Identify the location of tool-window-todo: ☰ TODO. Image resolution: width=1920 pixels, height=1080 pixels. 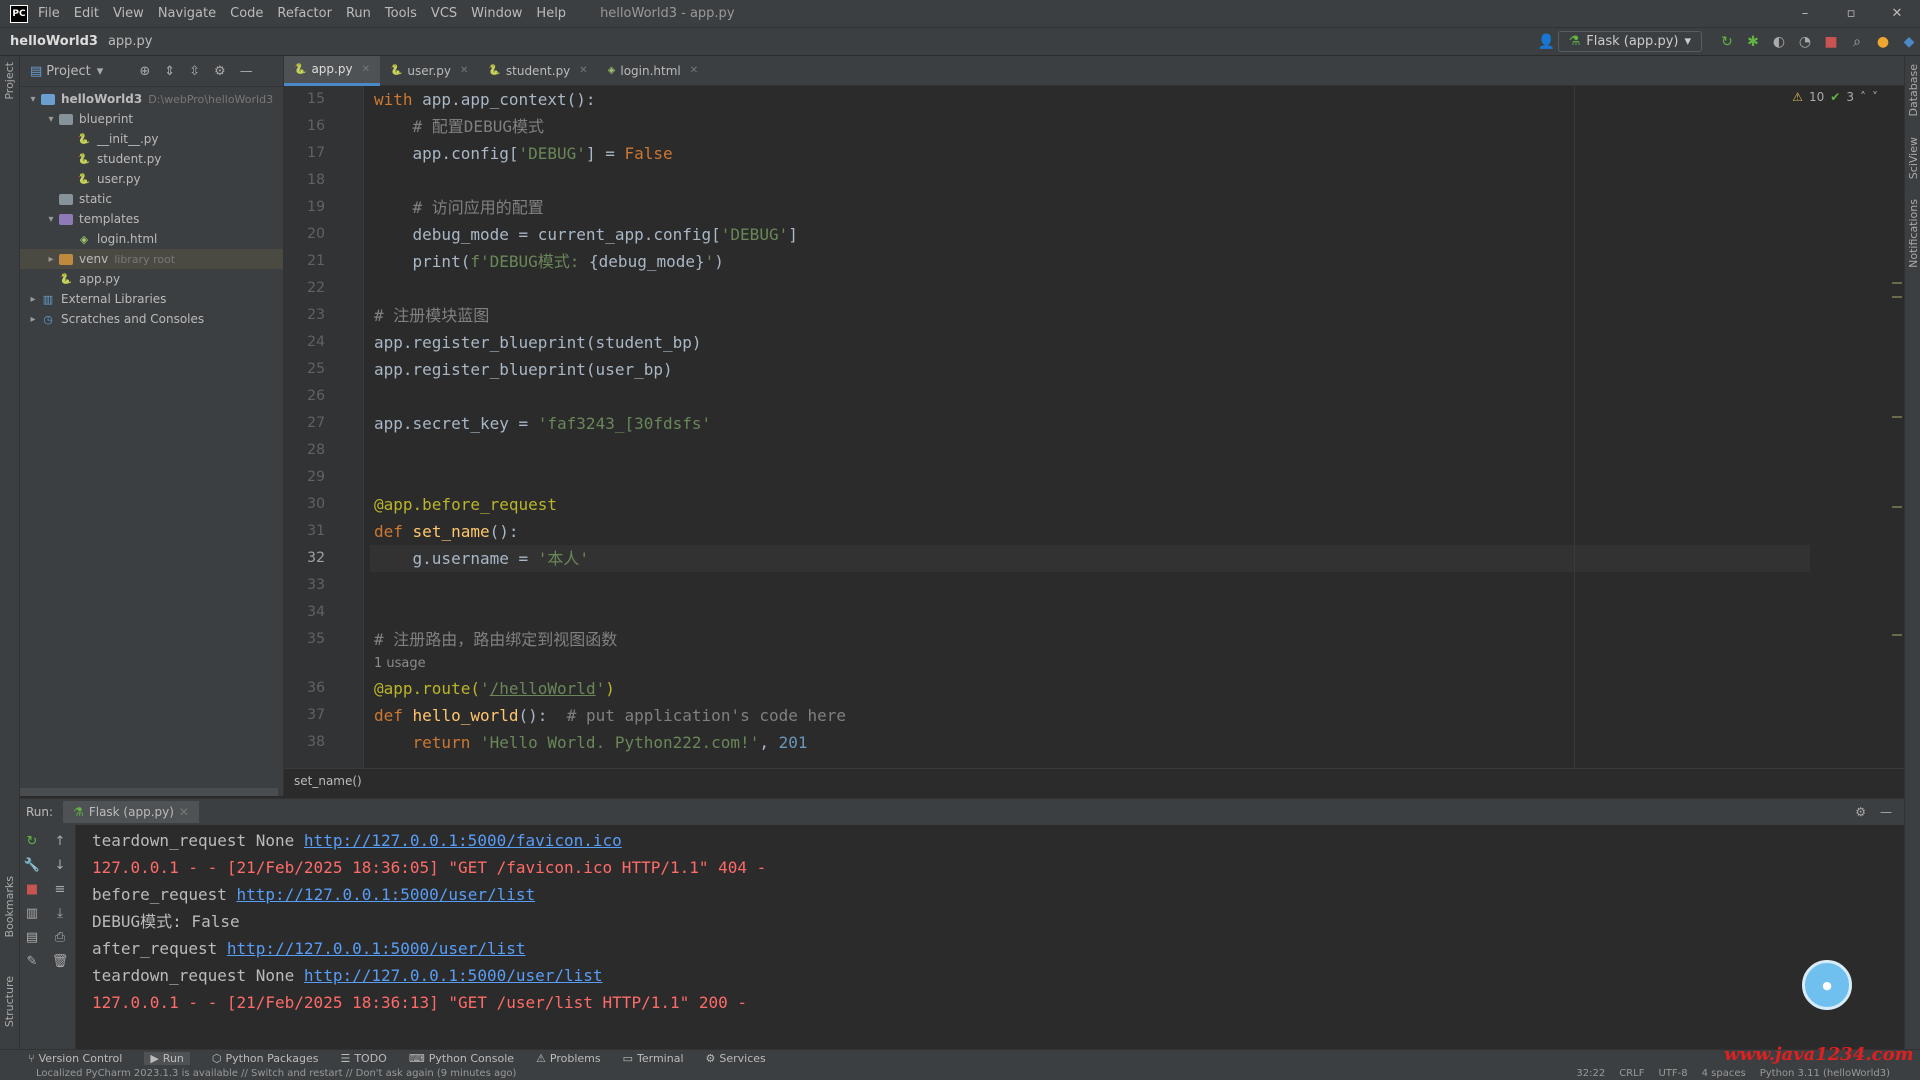
(363, 1058).